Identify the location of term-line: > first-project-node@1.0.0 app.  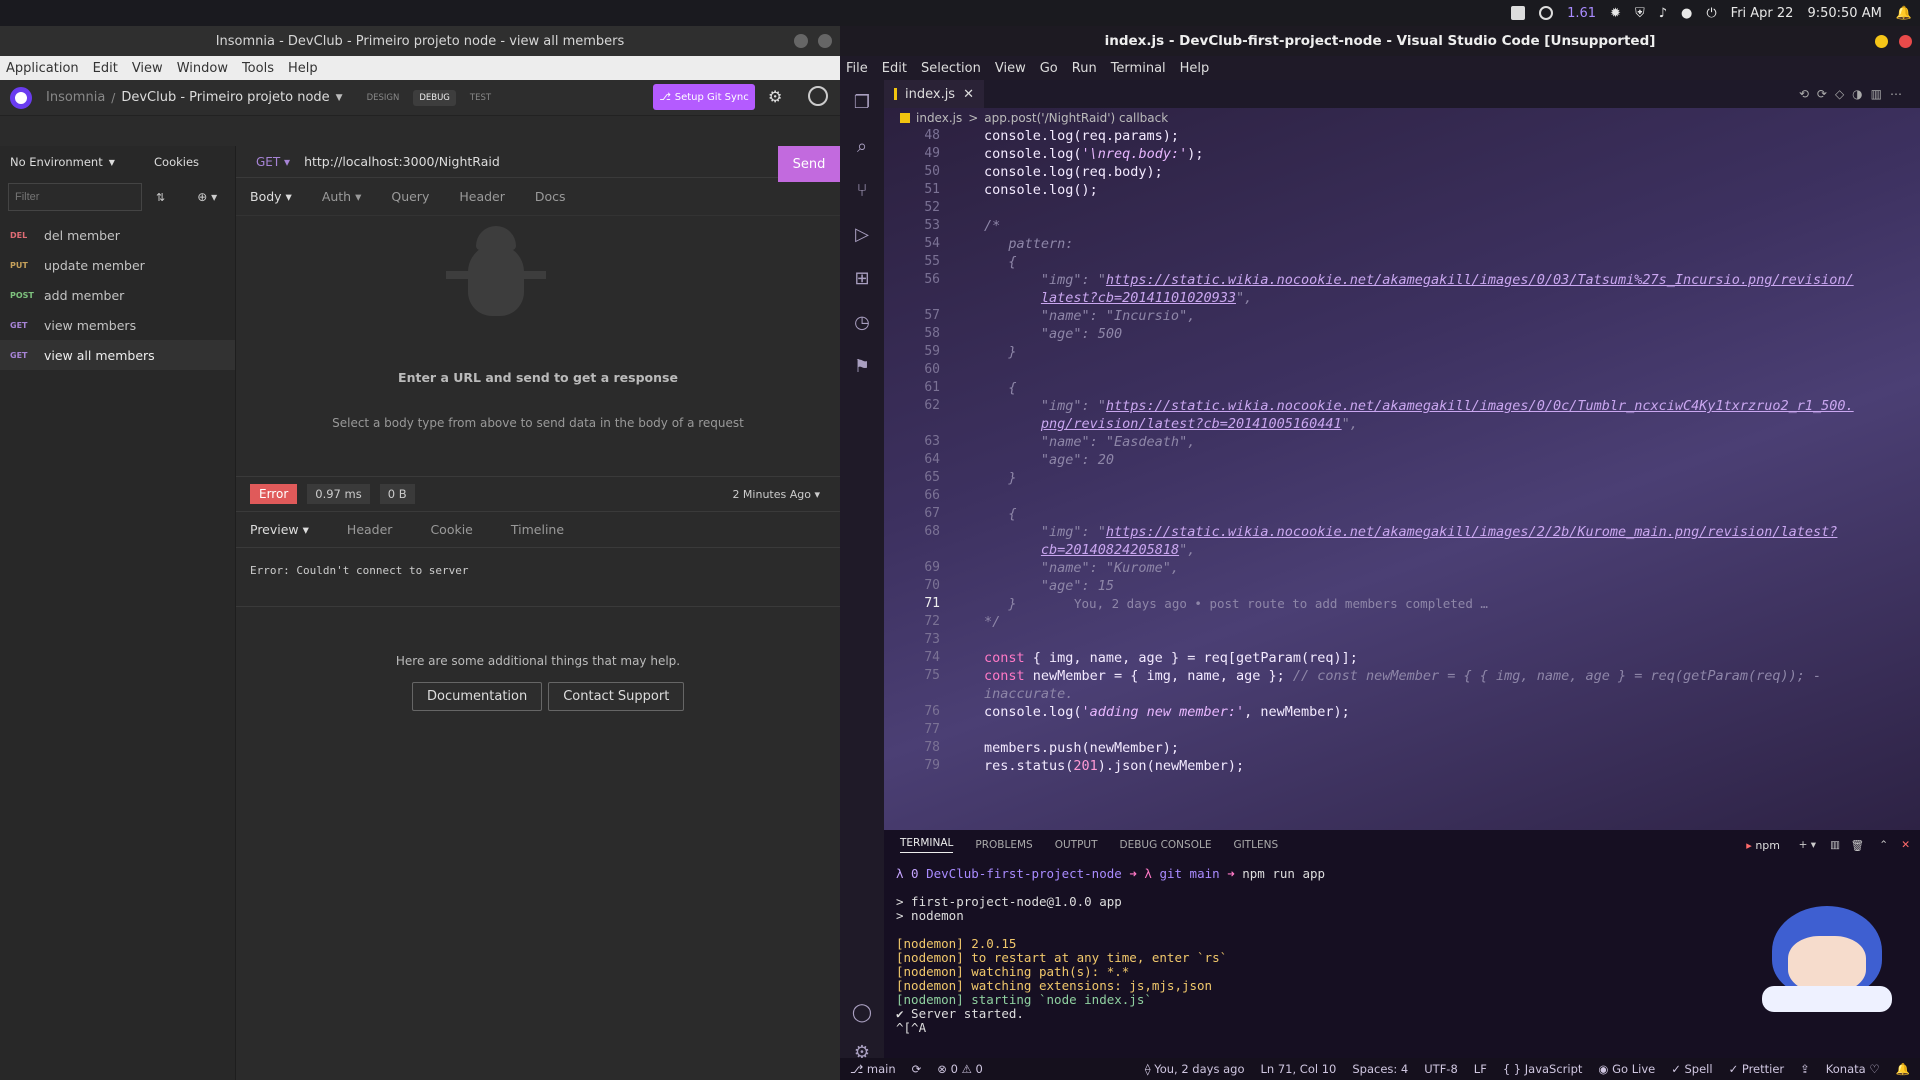
(1009, 901).